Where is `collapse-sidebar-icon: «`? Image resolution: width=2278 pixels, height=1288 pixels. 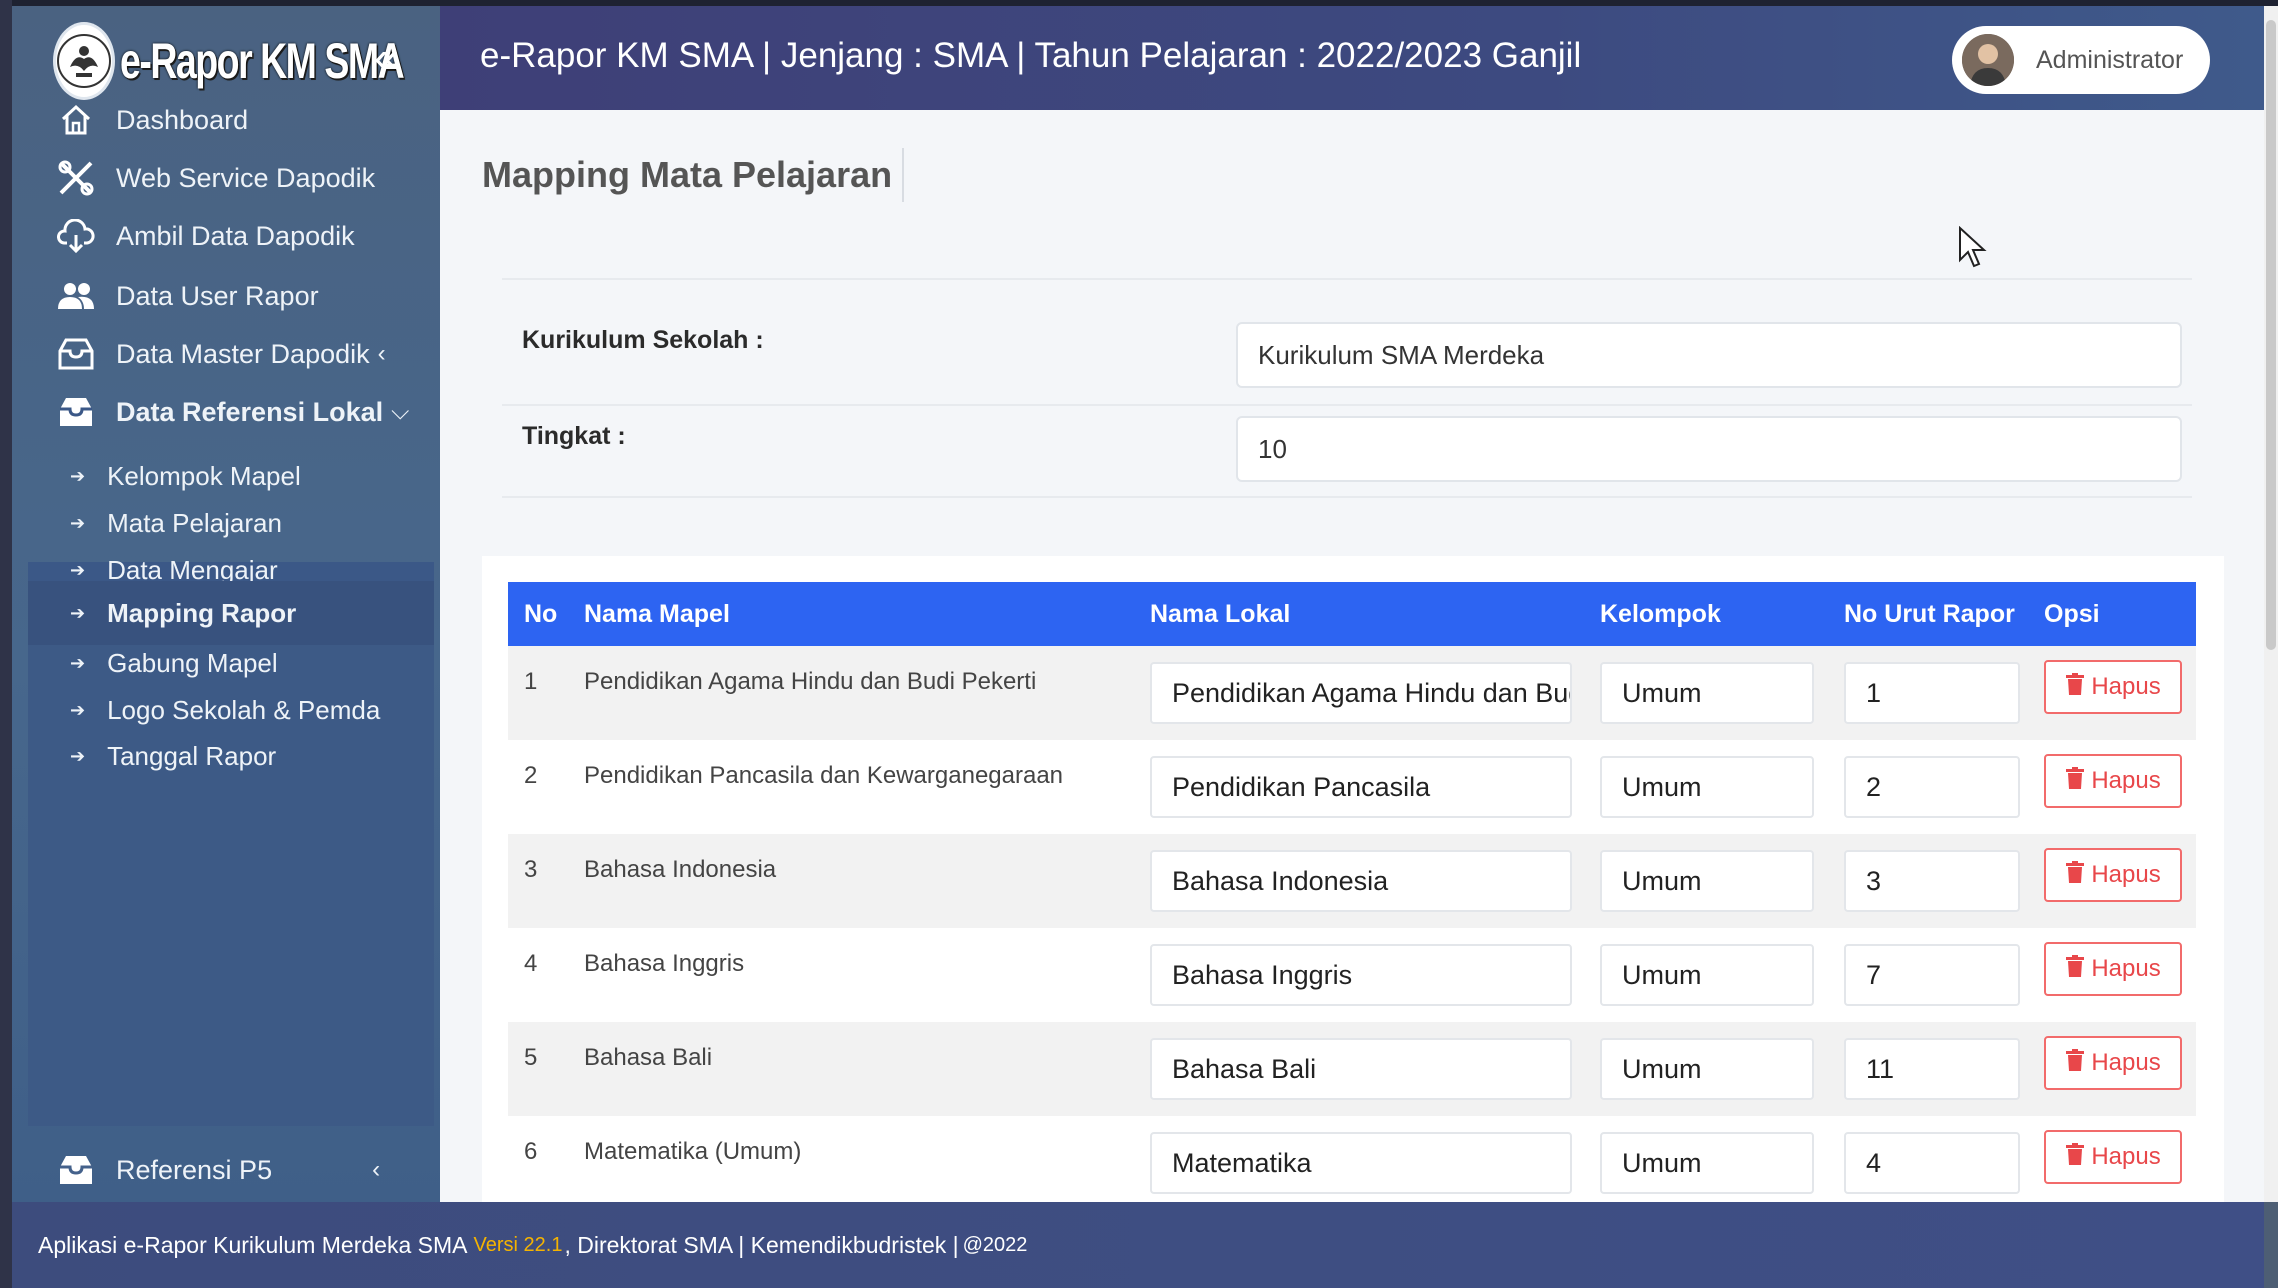
collapse-sidebar-icon: « is located at coordinates (386, 58).